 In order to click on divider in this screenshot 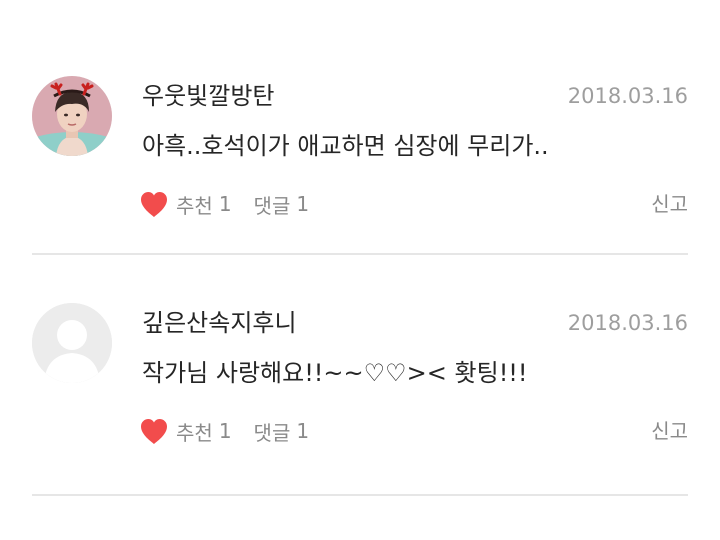, I will do `click(360, 495)`.